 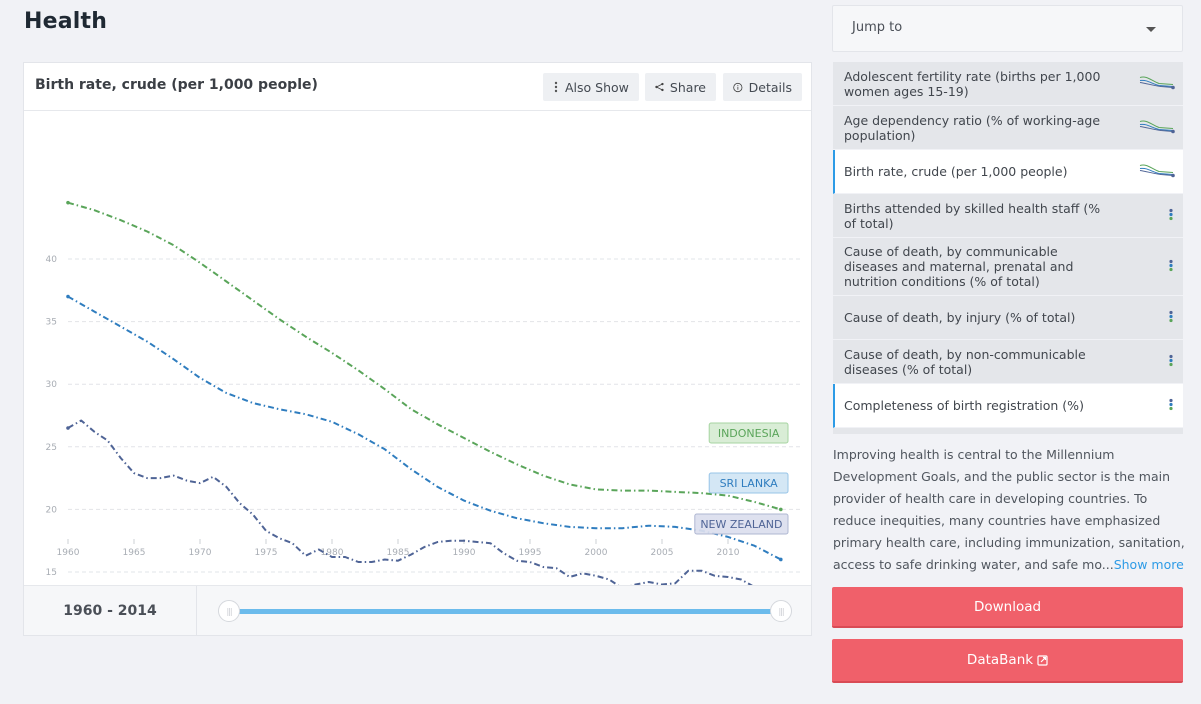 I want to click on indicator-label: Cause of death, by injury (% of total), so click(x=960, y=317).